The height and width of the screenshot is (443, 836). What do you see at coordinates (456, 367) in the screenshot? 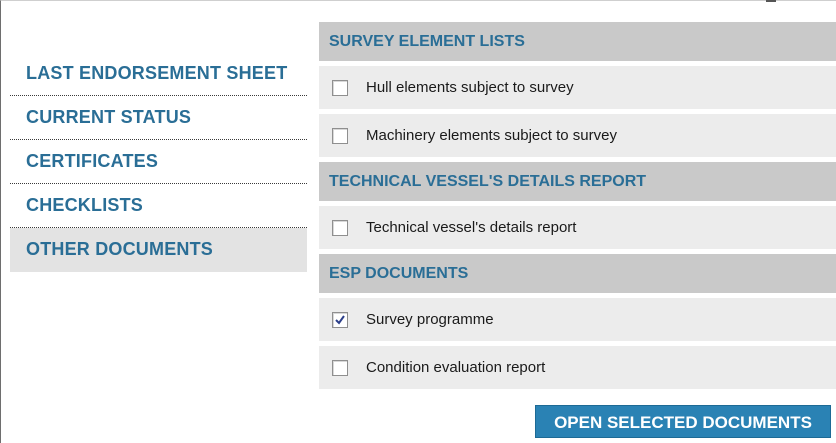
I see `row-label: Condition evaluation report` at bounding box center [456, 367].